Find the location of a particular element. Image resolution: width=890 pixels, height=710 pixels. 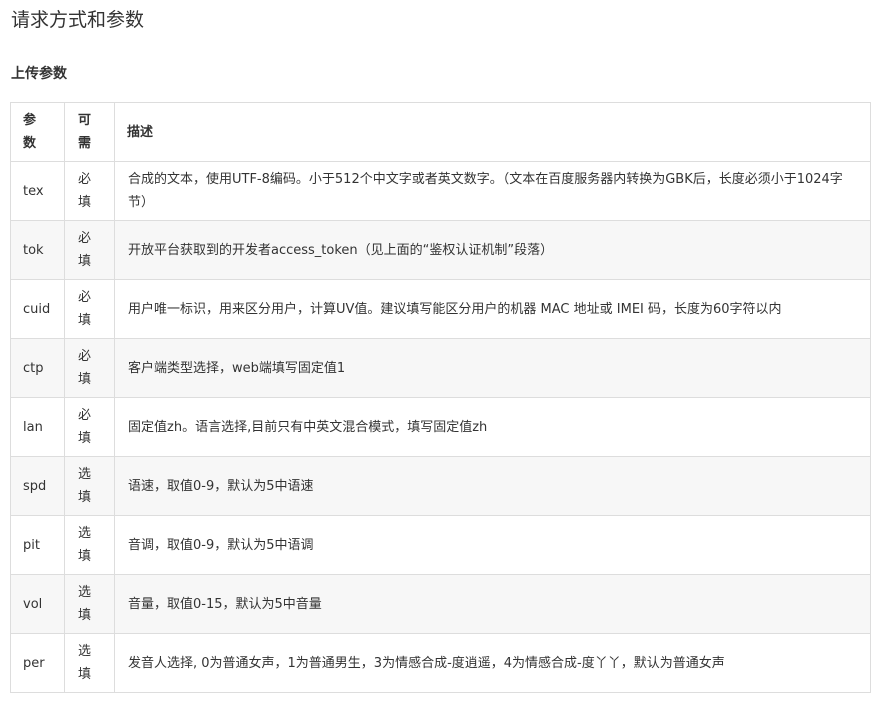

table-row: lan 必填 固定值zh。语言选择,目前只有中英文混合模式，填写固定值zh is located at coordinates (440, 427).